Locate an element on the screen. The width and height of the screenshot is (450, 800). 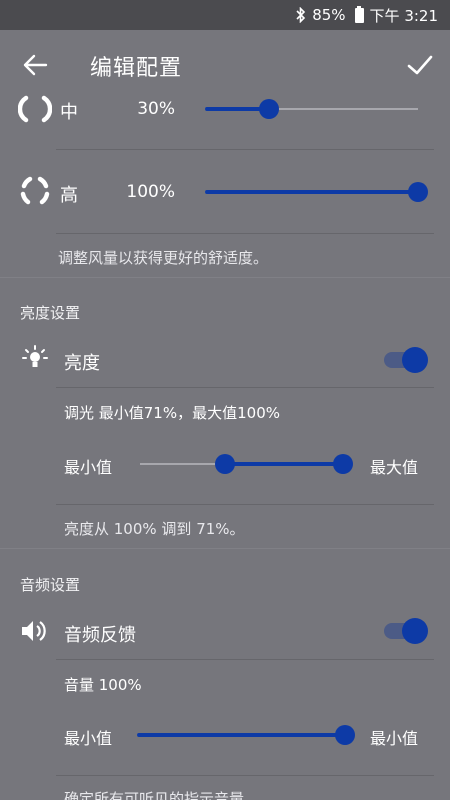
audio-feedback-toggle is located at coordinates (406, 631).